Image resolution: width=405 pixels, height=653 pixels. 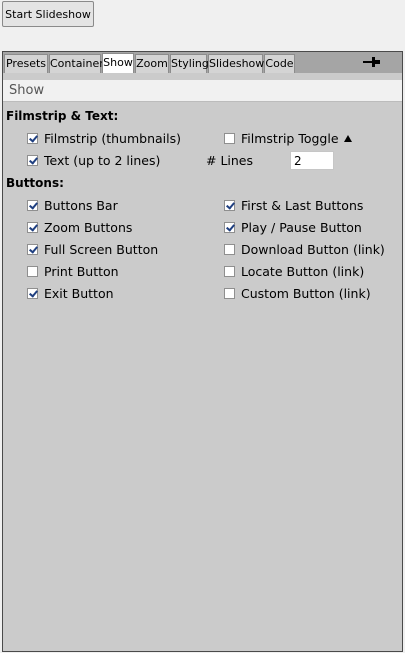 What do you see at coordinates (312, 160) in the screenshot?
I see `lines-input` at bounding box center [312, 160].